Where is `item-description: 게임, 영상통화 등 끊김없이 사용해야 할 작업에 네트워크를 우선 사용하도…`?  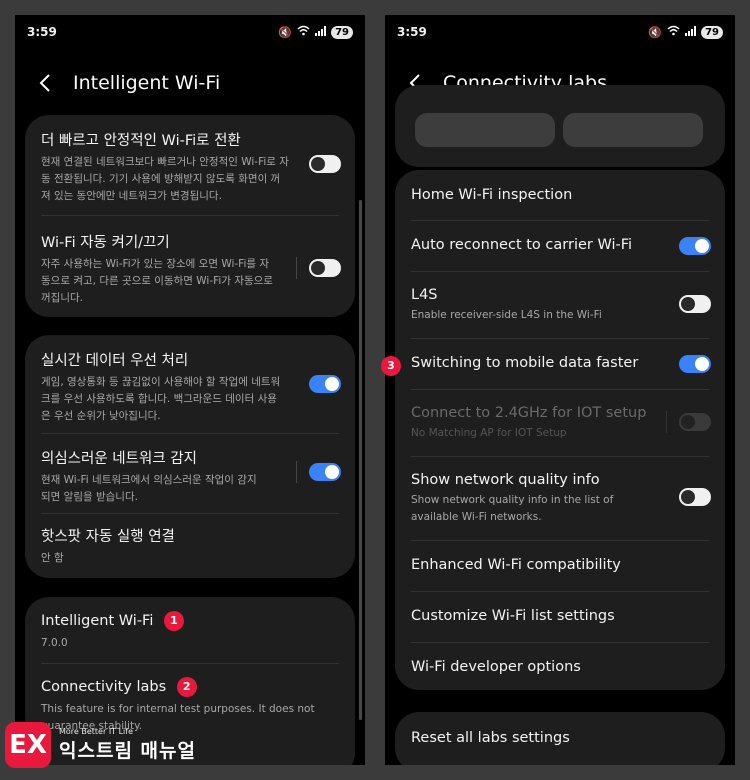 item-description: 게임, 영상통화 등 끊김없이 사용해야 할 작업에 네트워크를 우선 사용하도… is located at coordinates (161, 399).